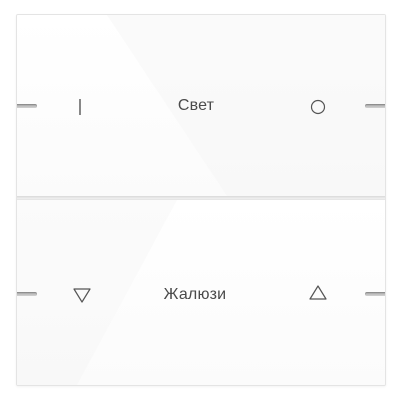  I want to click on off-circle-icon, so click(318, 107).